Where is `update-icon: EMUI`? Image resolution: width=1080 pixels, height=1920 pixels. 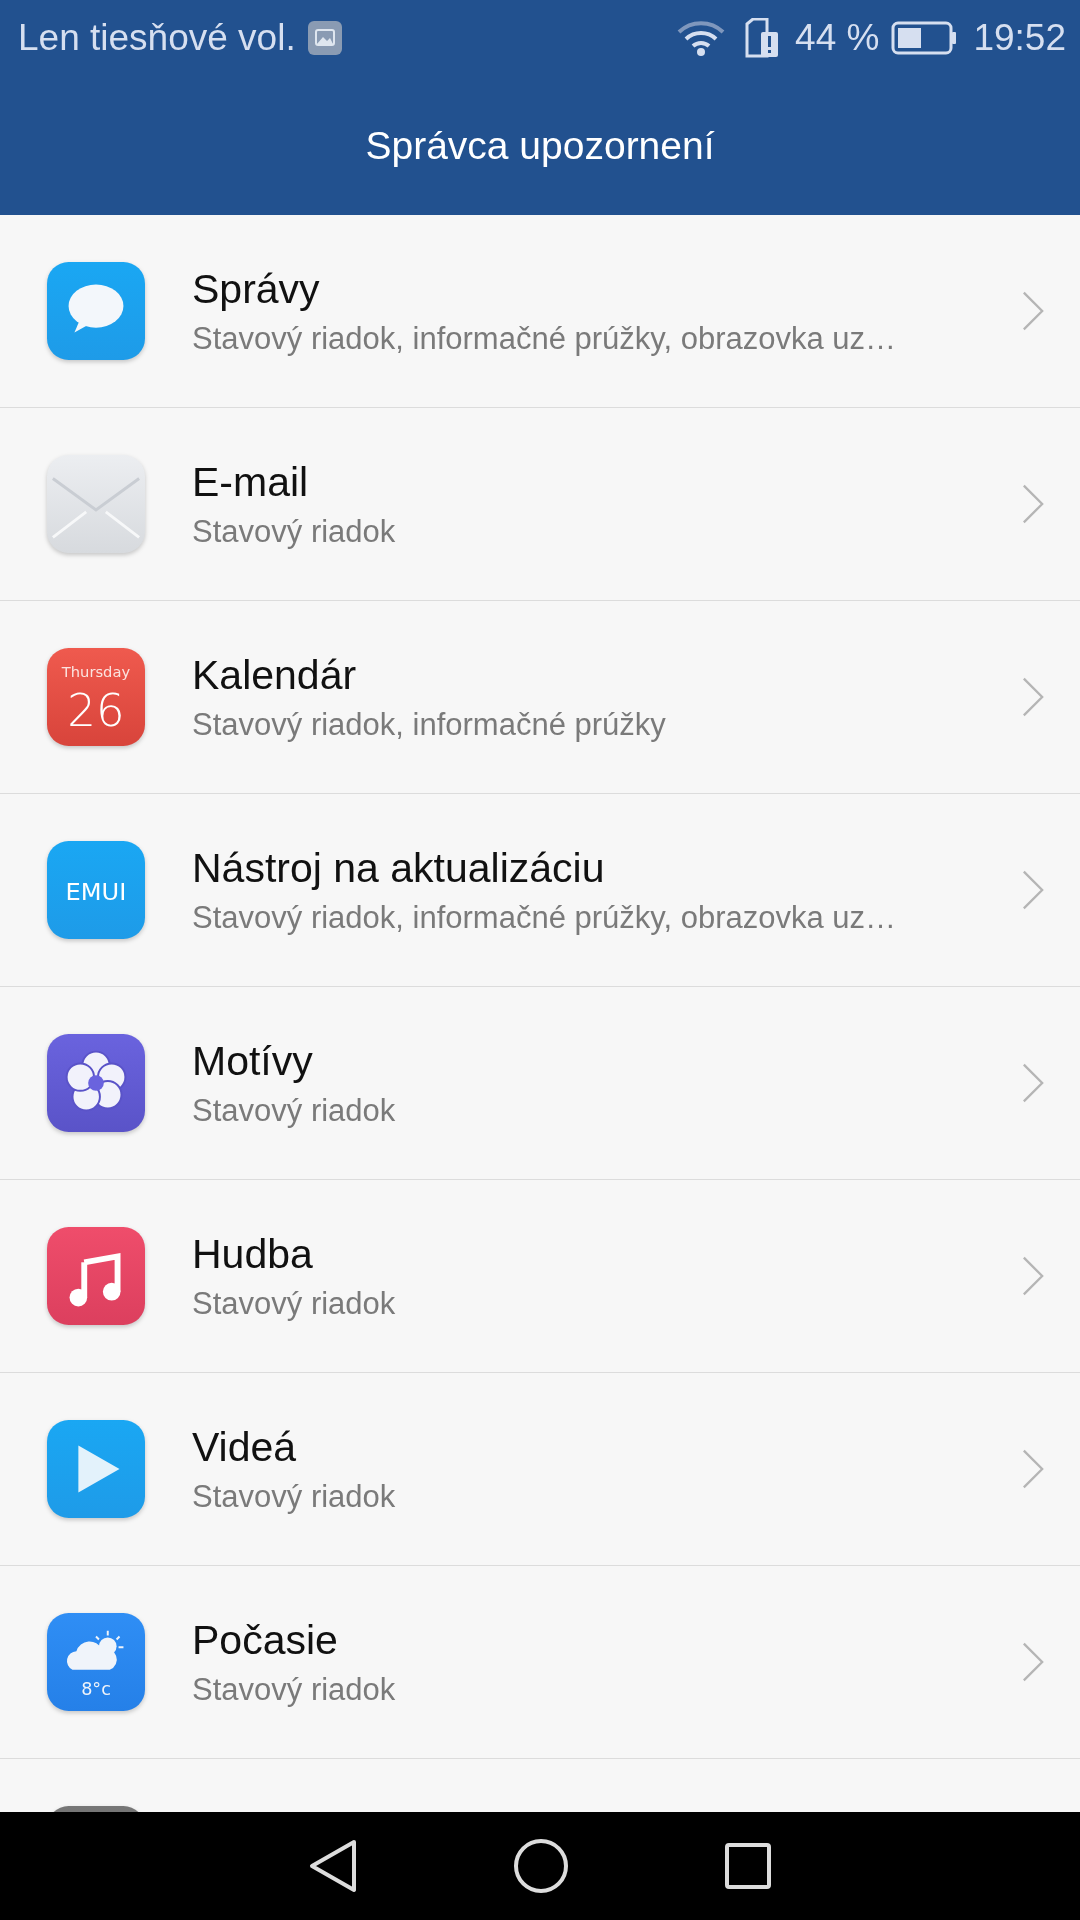
update-icon: EMUI is located at coordinates (96, 890).